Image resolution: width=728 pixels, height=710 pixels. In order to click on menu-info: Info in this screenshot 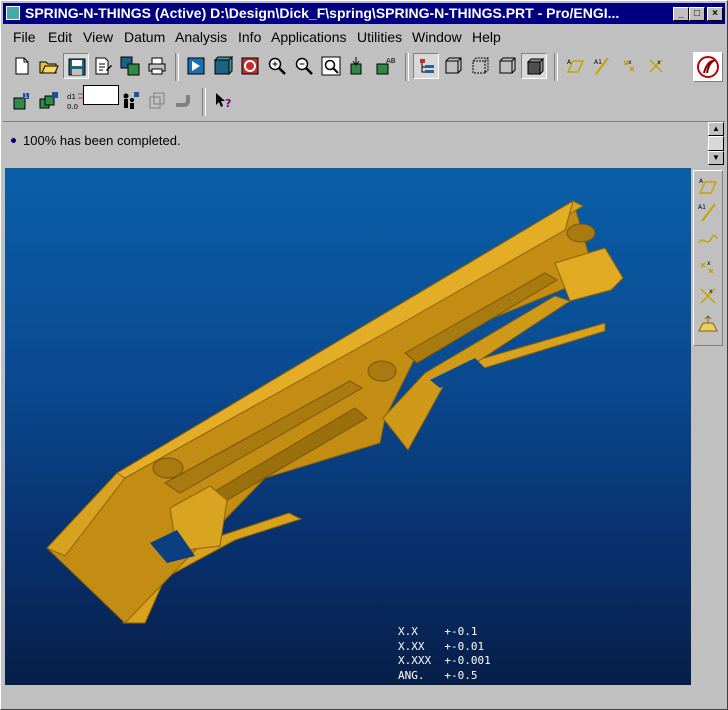, I will do `click(249, 37)`.